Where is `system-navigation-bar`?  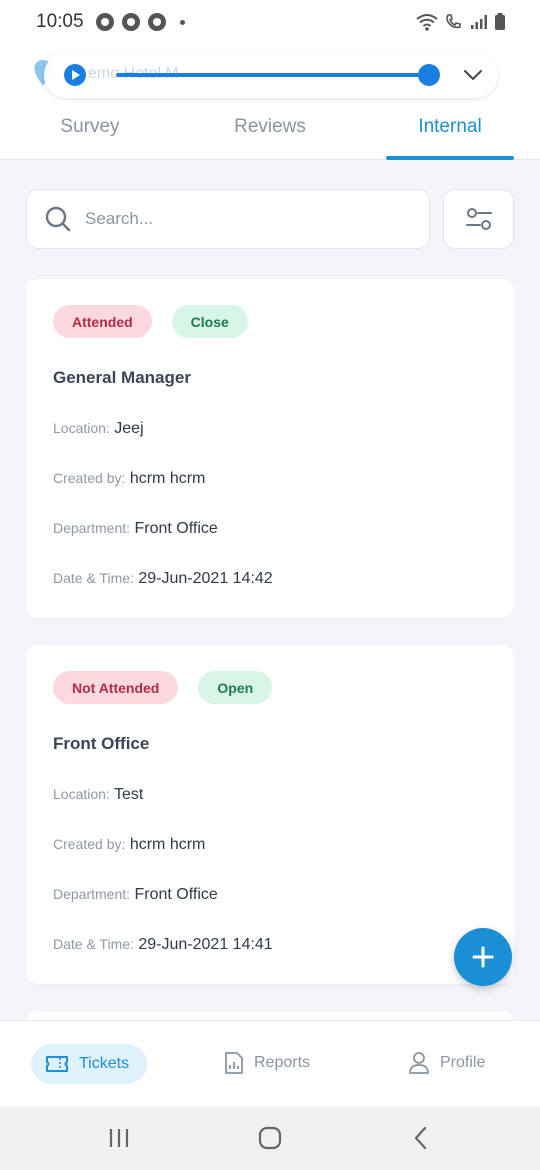 system-navigation-bar is located at coordinates (270, 1138).